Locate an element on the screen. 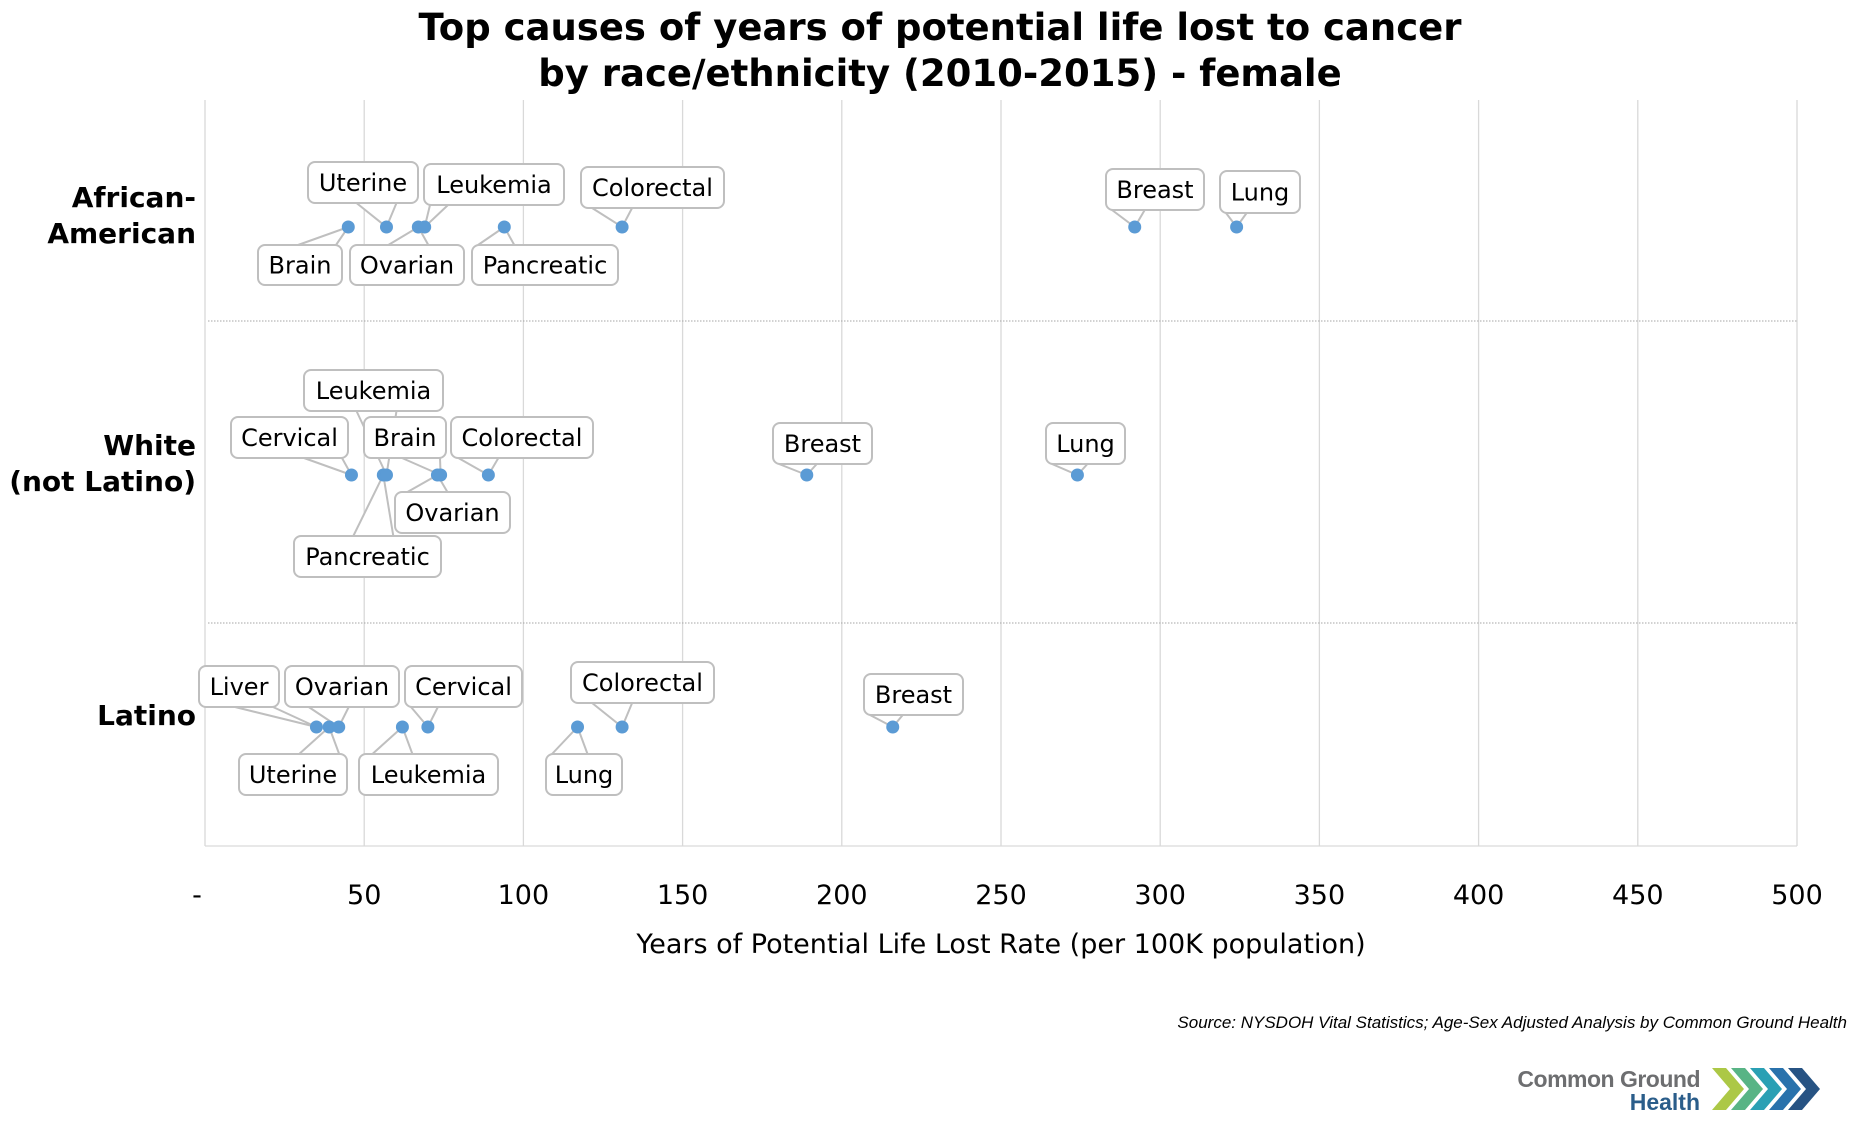  callout-liver: Liver is located at coordinates (239, 686).